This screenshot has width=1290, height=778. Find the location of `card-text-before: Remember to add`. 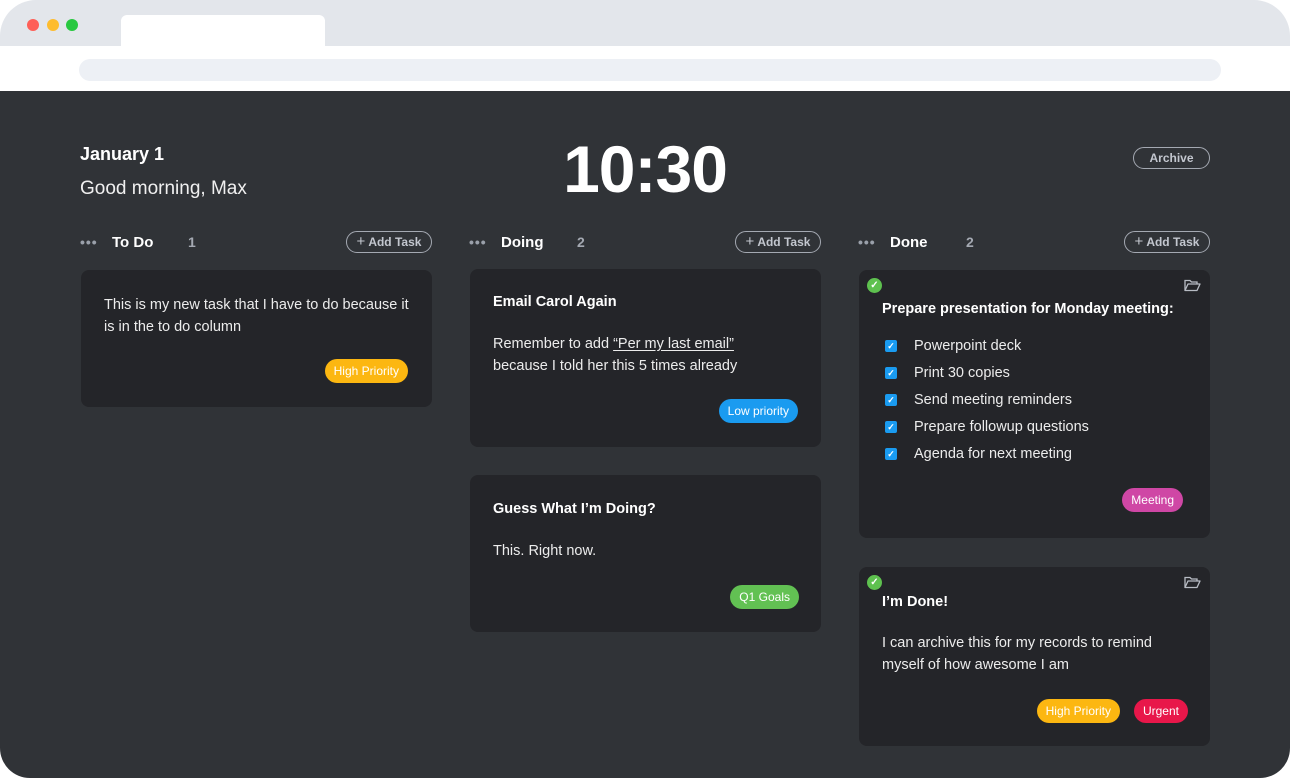

card-text-before: Remember to add is located at coordinates (553, 344).